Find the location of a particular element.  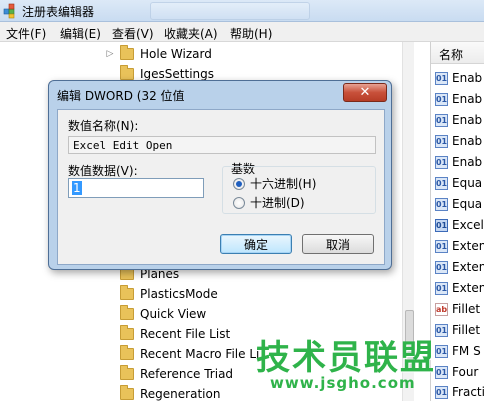

tree-item-recent-file-list: Recent File List is located at coordinates (167, 334).